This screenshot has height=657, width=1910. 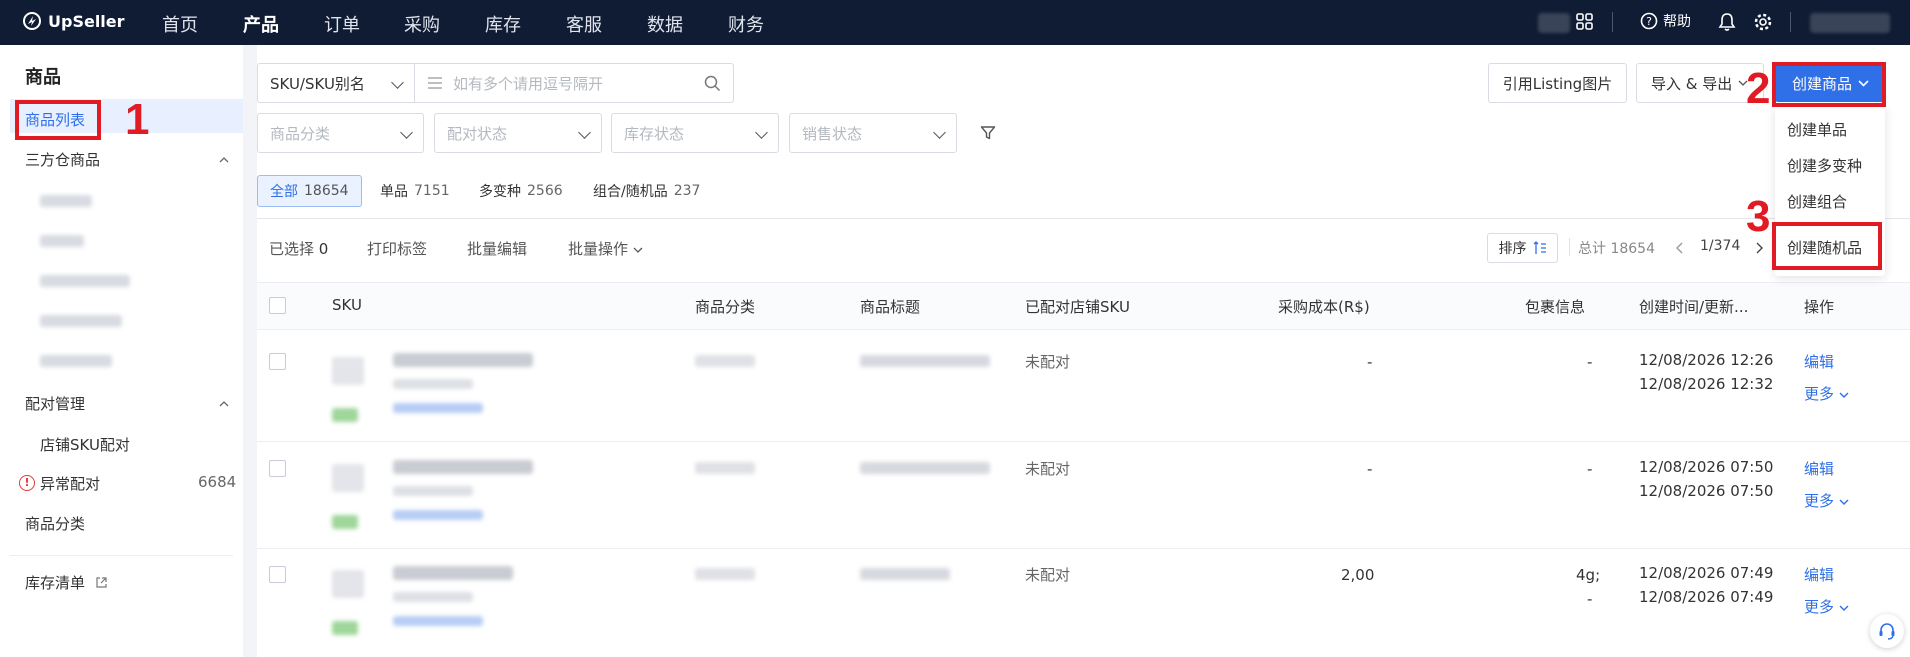 What do you see at coordinates (503, 24) in the screenshot?
I see `nav-inventory: 库存` at bounding box center [503, 24].